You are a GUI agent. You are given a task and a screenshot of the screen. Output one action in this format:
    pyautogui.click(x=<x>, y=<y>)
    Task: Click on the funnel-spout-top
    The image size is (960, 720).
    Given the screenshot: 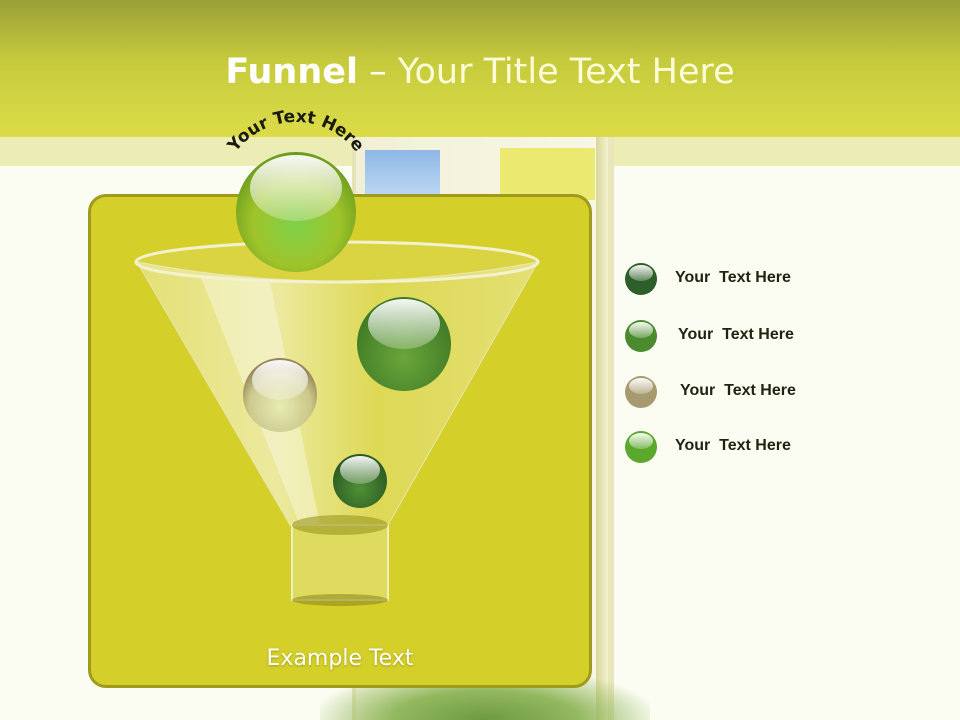 What is the action you would take?
    pyautogui.click(x=340, y=525)
    